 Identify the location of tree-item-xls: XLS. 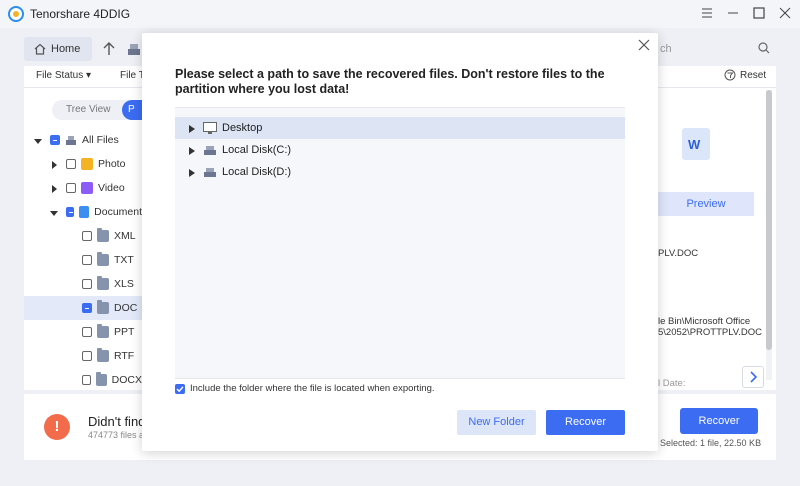
(83, 284).